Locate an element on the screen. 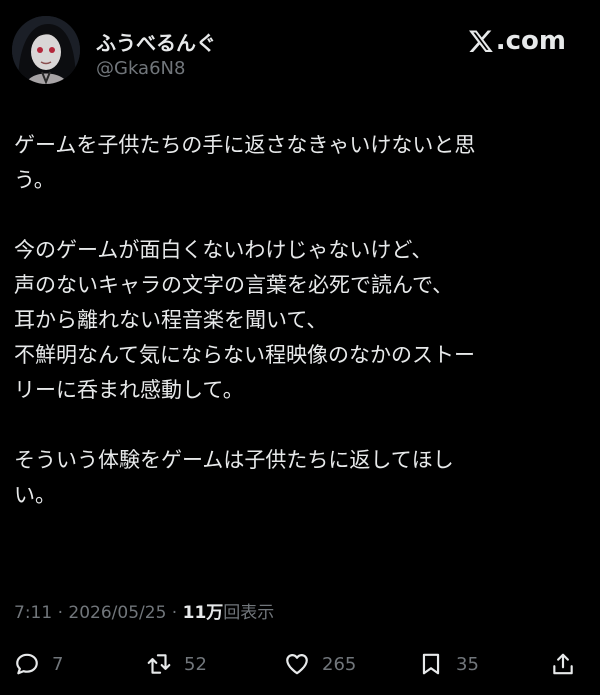  post-paragraph: そういう体験をゲームは子供たちに返してほし い。 is located at coordinates (302, 478).